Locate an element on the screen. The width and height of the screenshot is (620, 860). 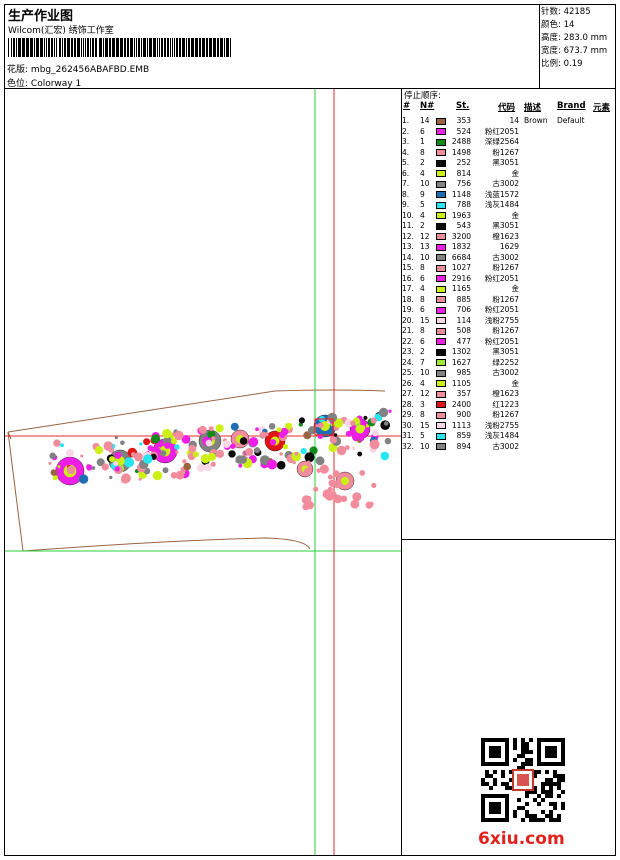
table-row: 4. 8 1498 粉1267 is located at coordinates (508, 153).